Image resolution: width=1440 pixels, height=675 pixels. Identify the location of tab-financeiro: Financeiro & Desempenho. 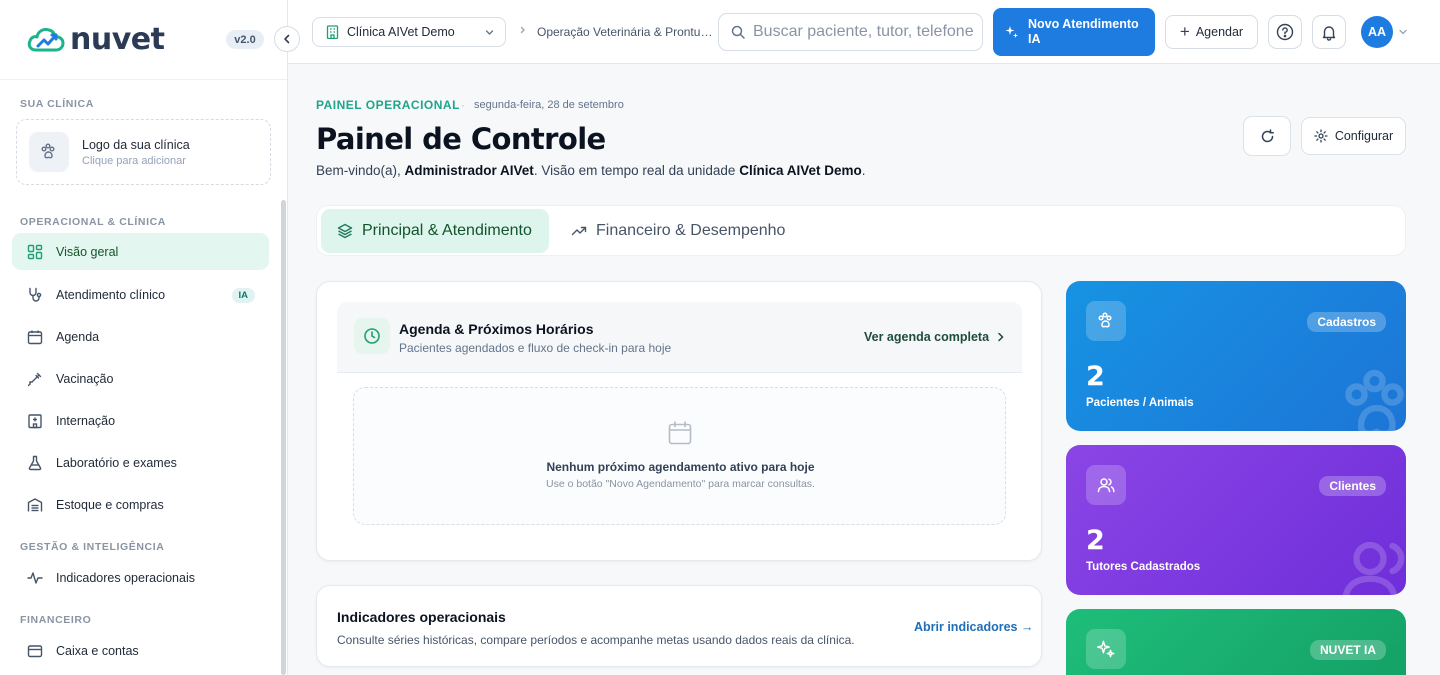
(678, 231).